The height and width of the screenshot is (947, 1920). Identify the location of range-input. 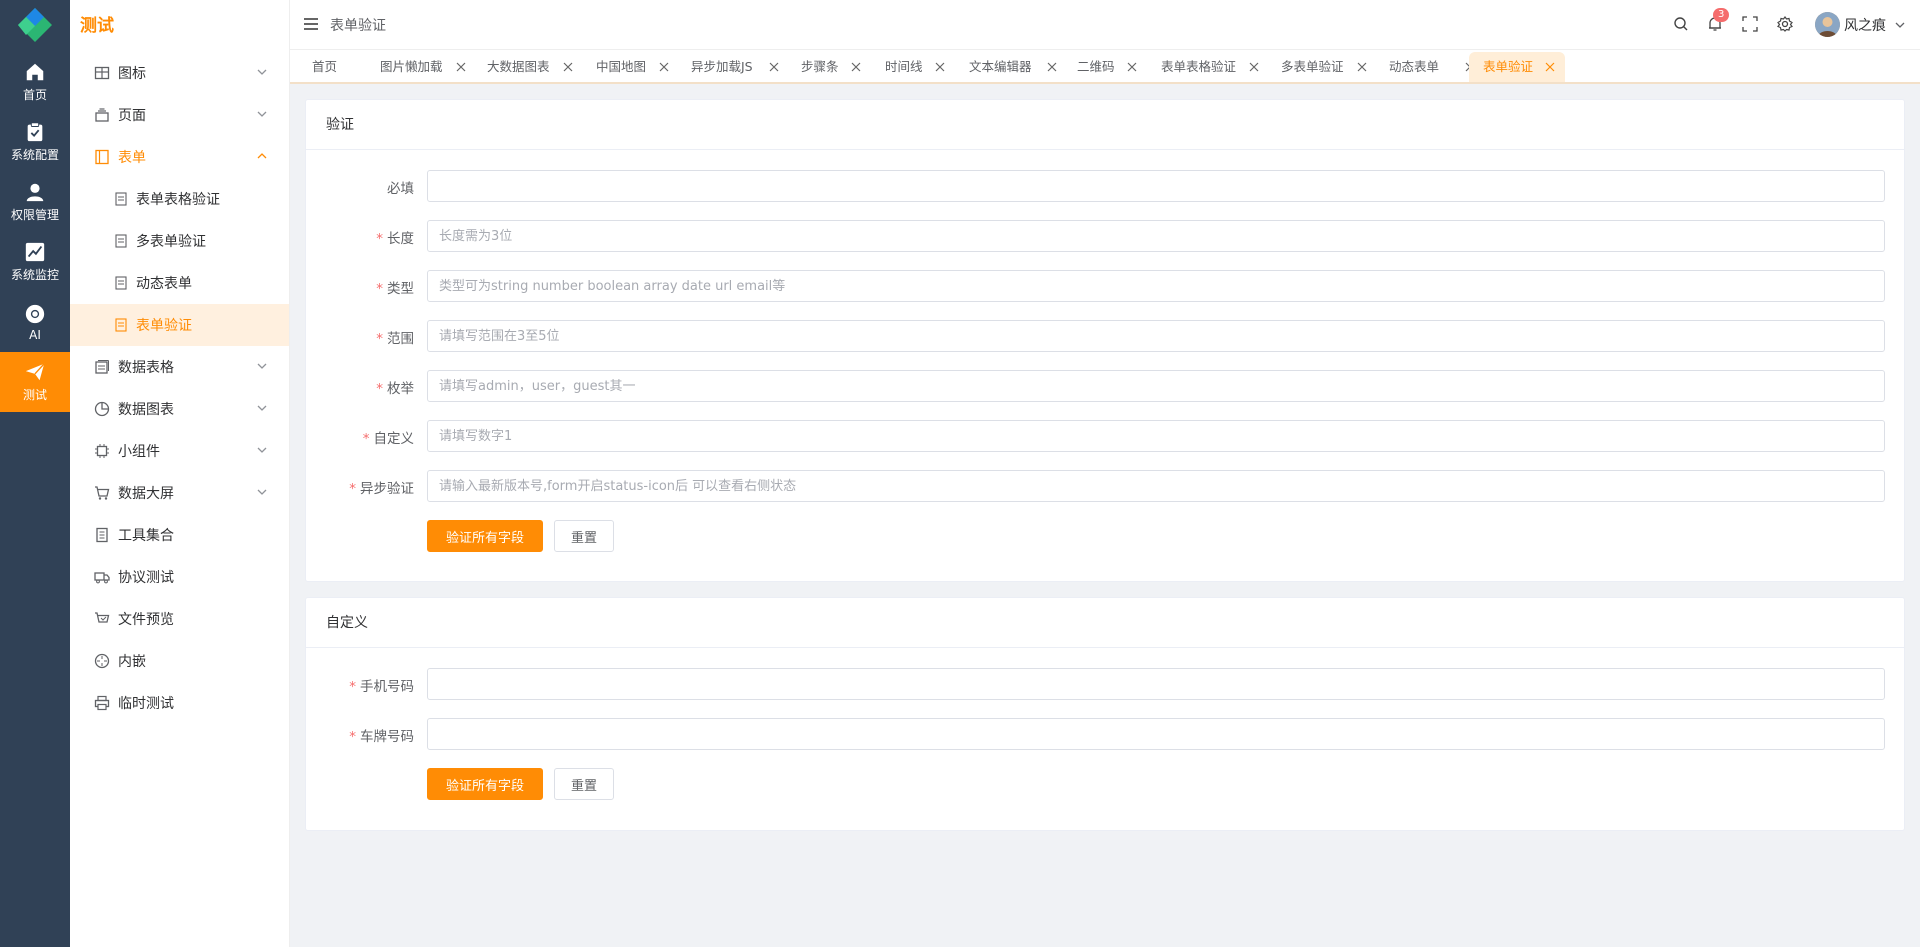
(1156, 336).